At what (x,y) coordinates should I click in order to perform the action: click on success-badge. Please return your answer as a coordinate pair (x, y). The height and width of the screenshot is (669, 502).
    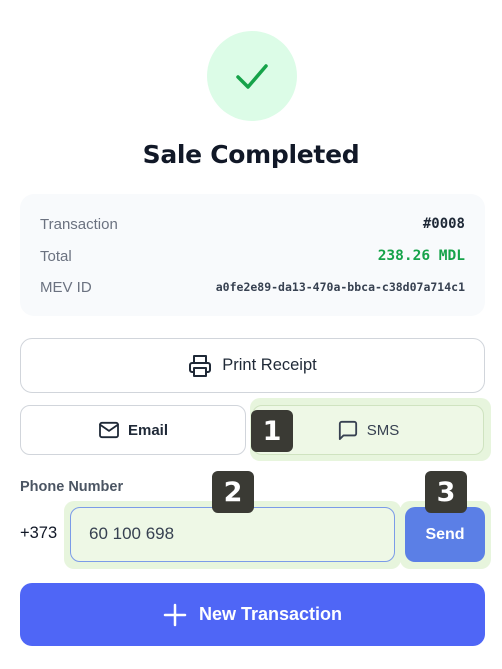
    Looking at the image, I should click on (252, 76).